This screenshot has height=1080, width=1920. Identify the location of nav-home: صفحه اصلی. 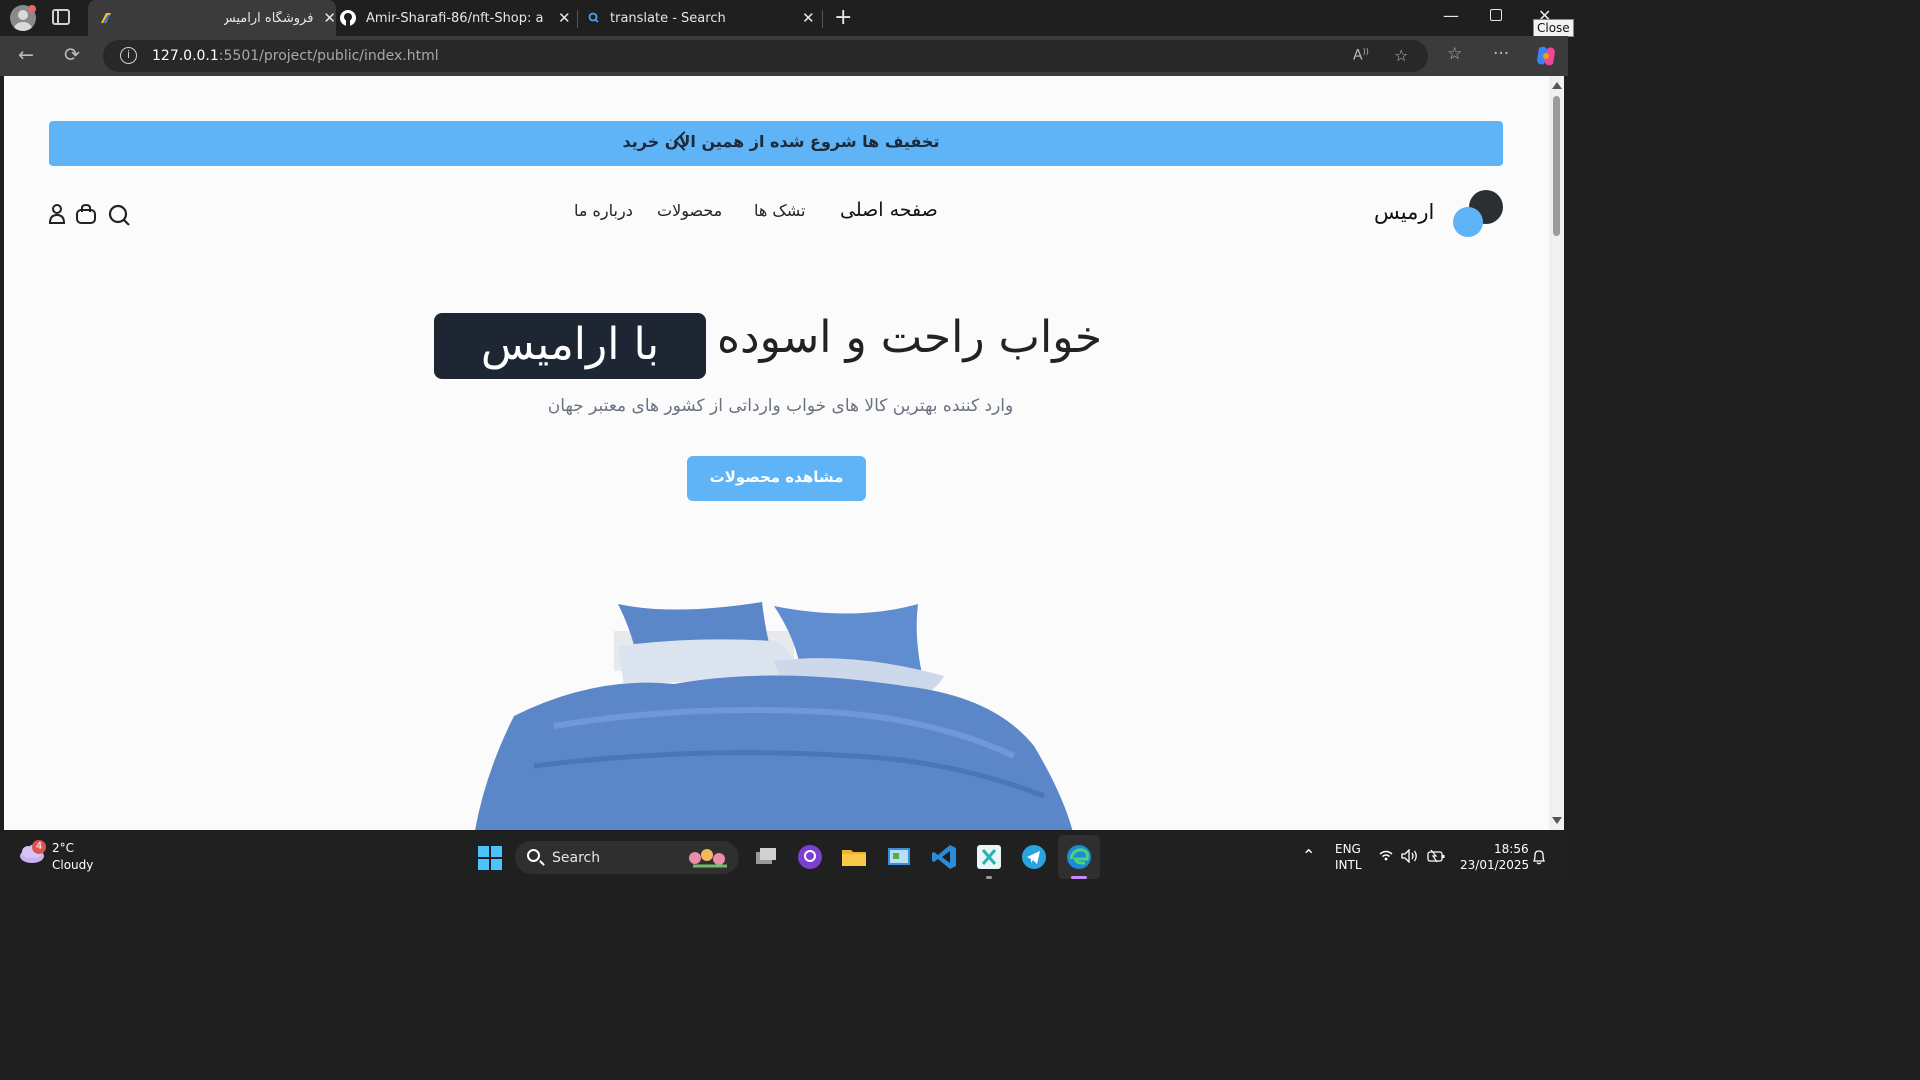
(889, 210).